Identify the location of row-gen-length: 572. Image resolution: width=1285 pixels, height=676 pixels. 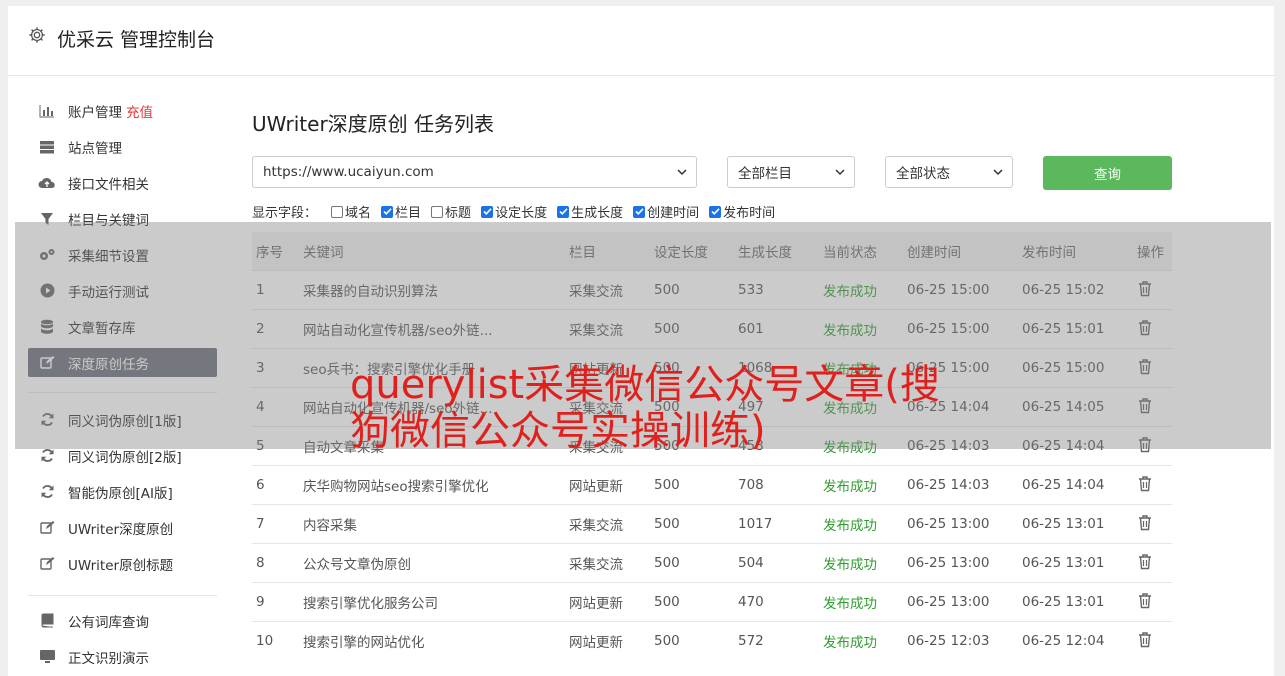
(780, 640).